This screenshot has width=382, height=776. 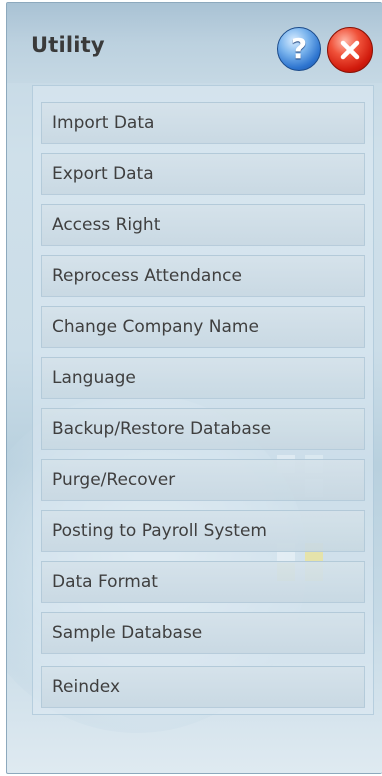 What do you see at coordinates (68, 45) in the screenshot?
I see `window-title: Utility` at bounding box center [68, 45].